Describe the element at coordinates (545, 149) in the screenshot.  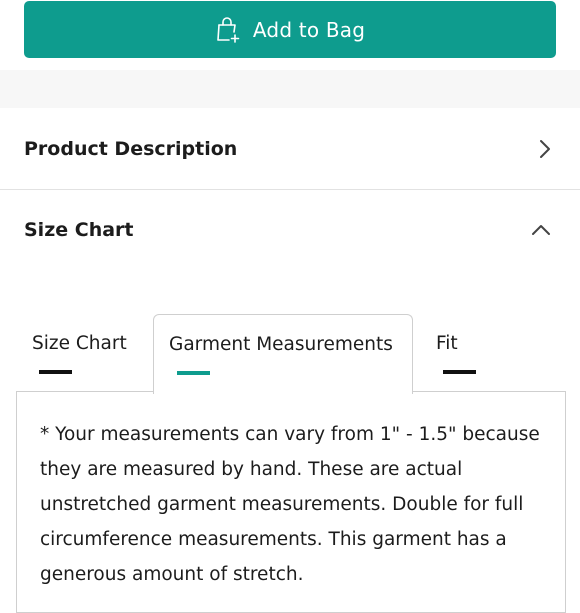
I see `chevron-right-icon` at that location.